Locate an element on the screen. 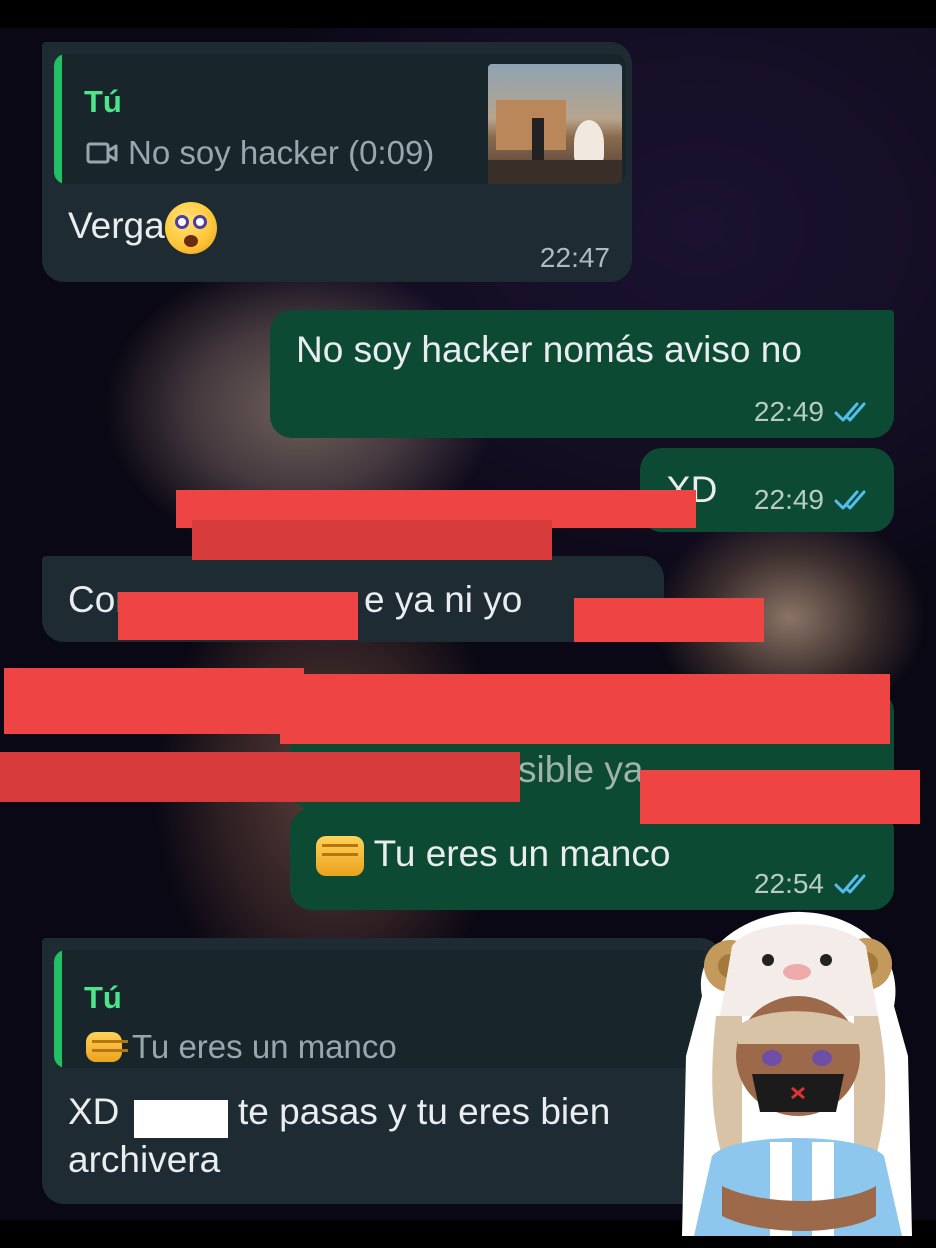 The height and width of the screenshot is (1248, 936). message-bubble-outgoing: No soy hacker nomás aviso no 22:49 is located at coordinates (582, 374).